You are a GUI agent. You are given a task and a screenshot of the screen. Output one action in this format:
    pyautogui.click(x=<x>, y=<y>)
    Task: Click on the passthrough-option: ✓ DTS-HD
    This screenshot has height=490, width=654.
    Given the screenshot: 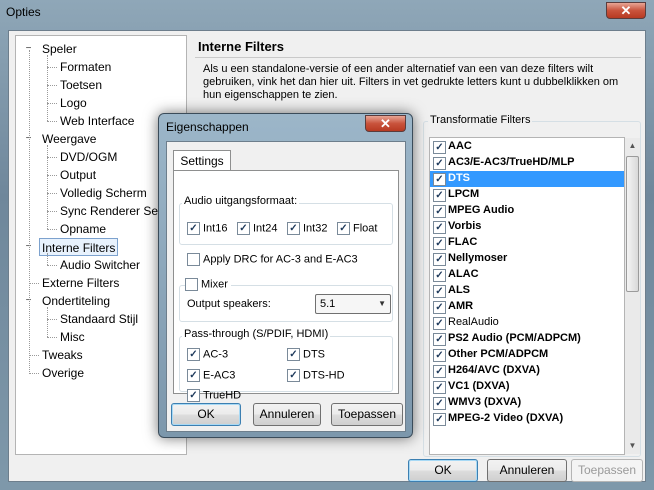 What is the action you would take?
    pyautogui.click(x=316, y=375)
    